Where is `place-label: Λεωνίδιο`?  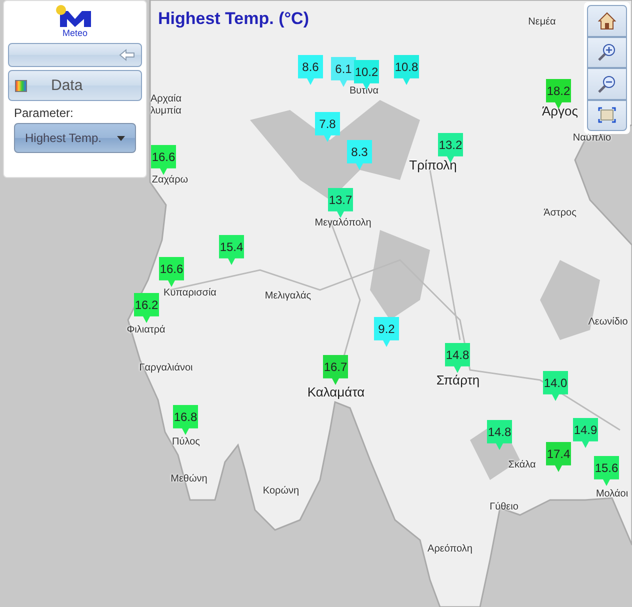 place-label: Λεωνίδιο is located at coordinates (608, 322).